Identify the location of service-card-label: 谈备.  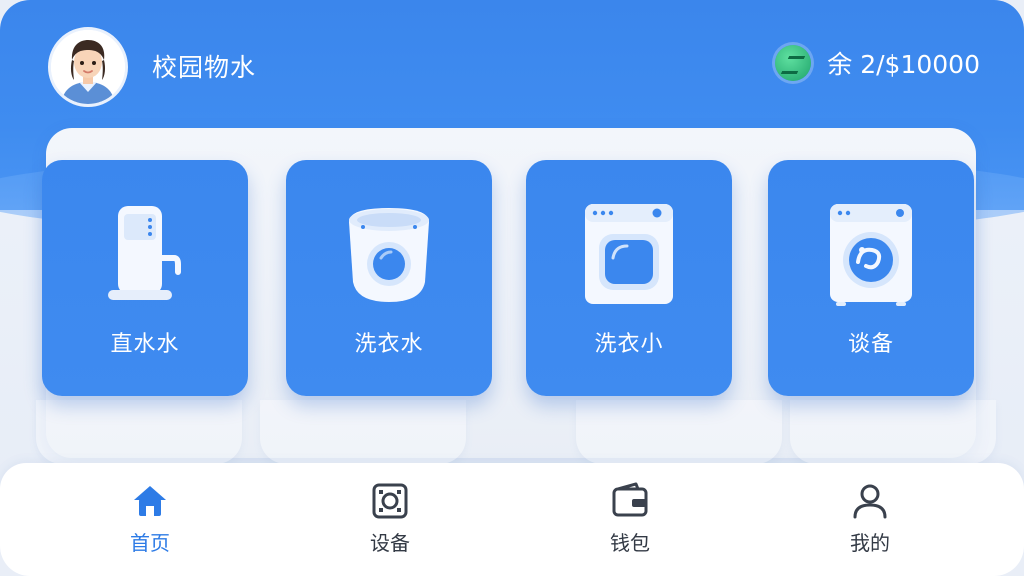
(870, 344).